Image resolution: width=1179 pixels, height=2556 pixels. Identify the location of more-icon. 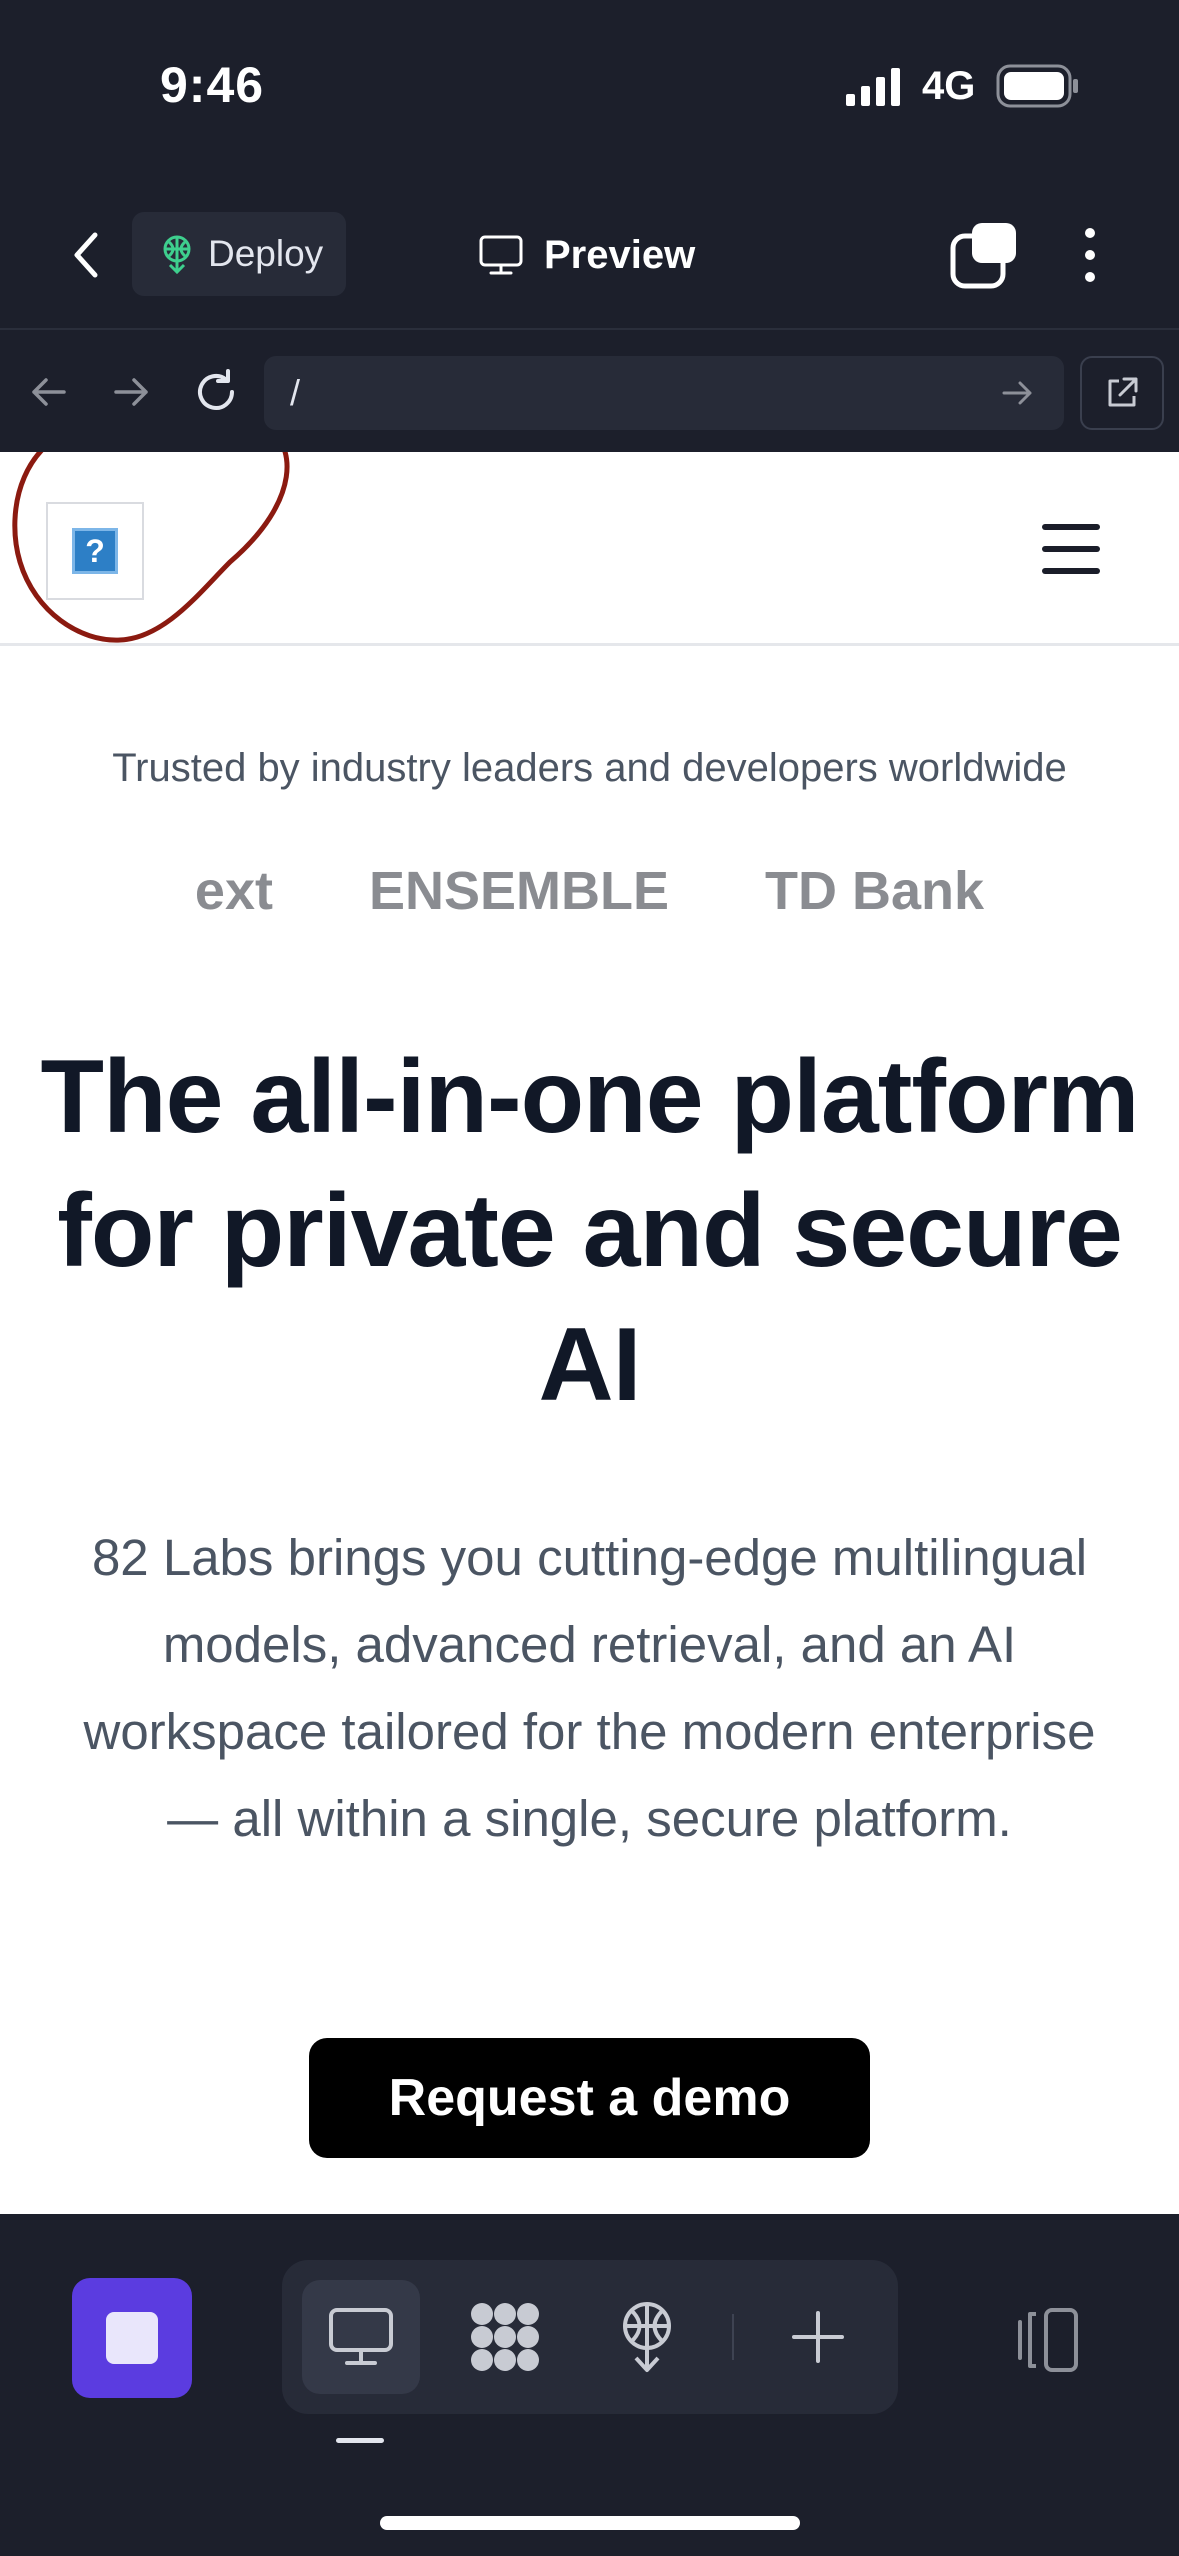
(1090, 255).